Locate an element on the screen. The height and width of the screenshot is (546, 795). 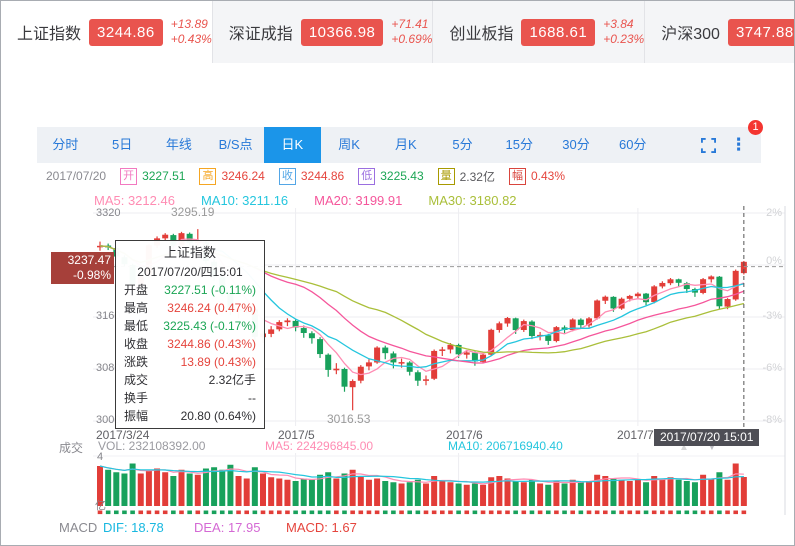
quote-change: +3.84 is located at coordinates (618, 24).